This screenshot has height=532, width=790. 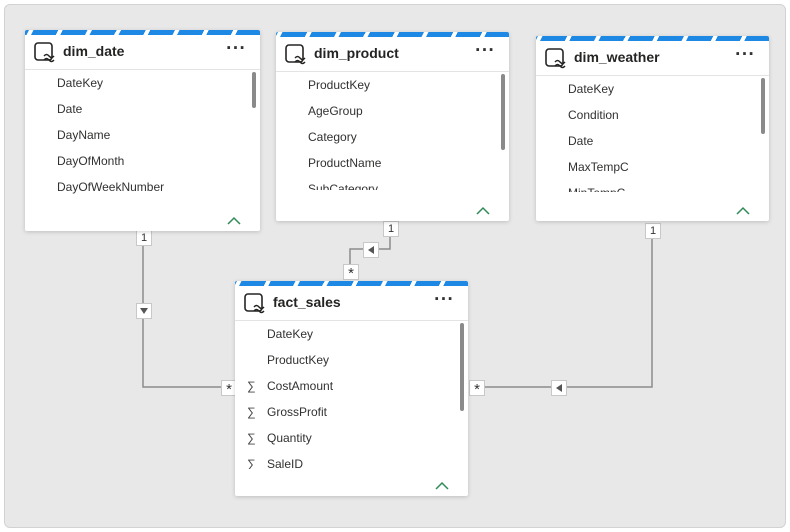 I want to click on field-row: AgeGroup, so click(x=386, y=111).